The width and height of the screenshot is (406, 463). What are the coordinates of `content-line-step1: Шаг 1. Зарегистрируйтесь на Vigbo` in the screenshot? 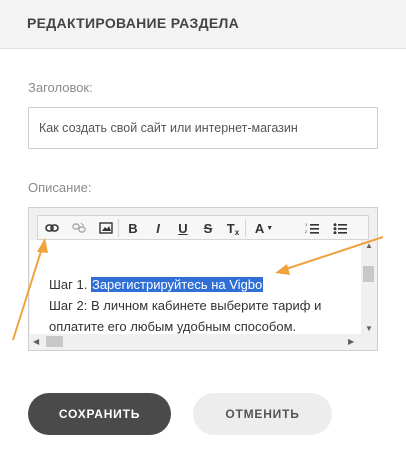 It's located at (156, 284).